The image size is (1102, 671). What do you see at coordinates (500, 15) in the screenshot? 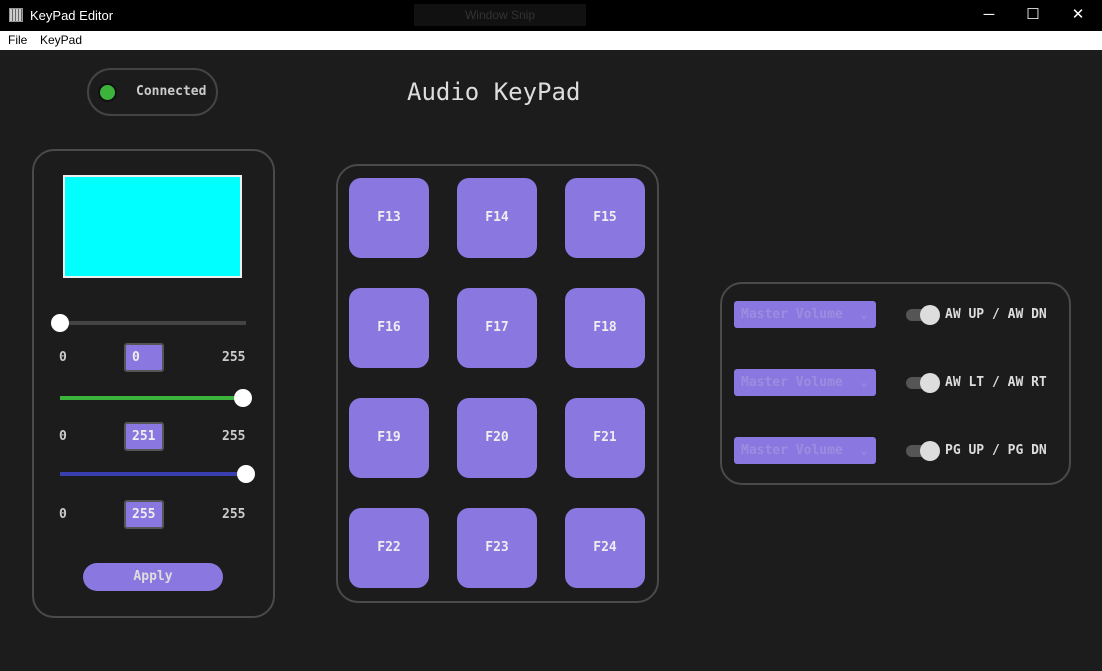
I see `window-snip-overlay: Window Snip` at bounding box center [500, 15].